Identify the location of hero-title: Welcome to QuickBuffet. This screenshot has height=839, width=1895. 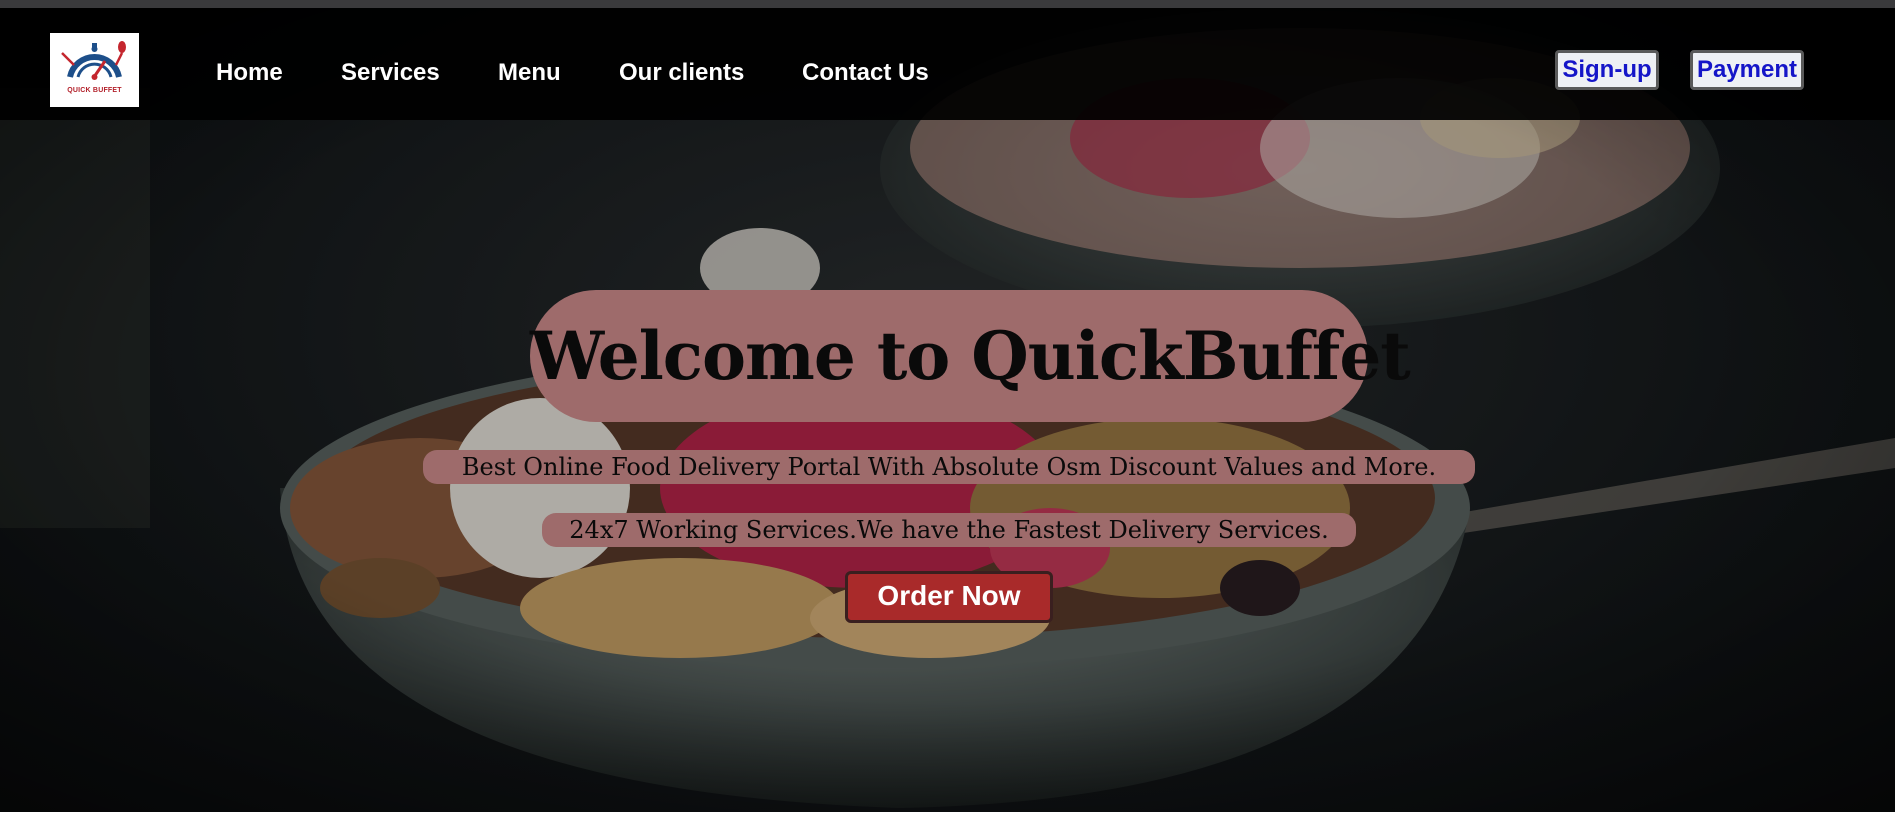
(970, 356).